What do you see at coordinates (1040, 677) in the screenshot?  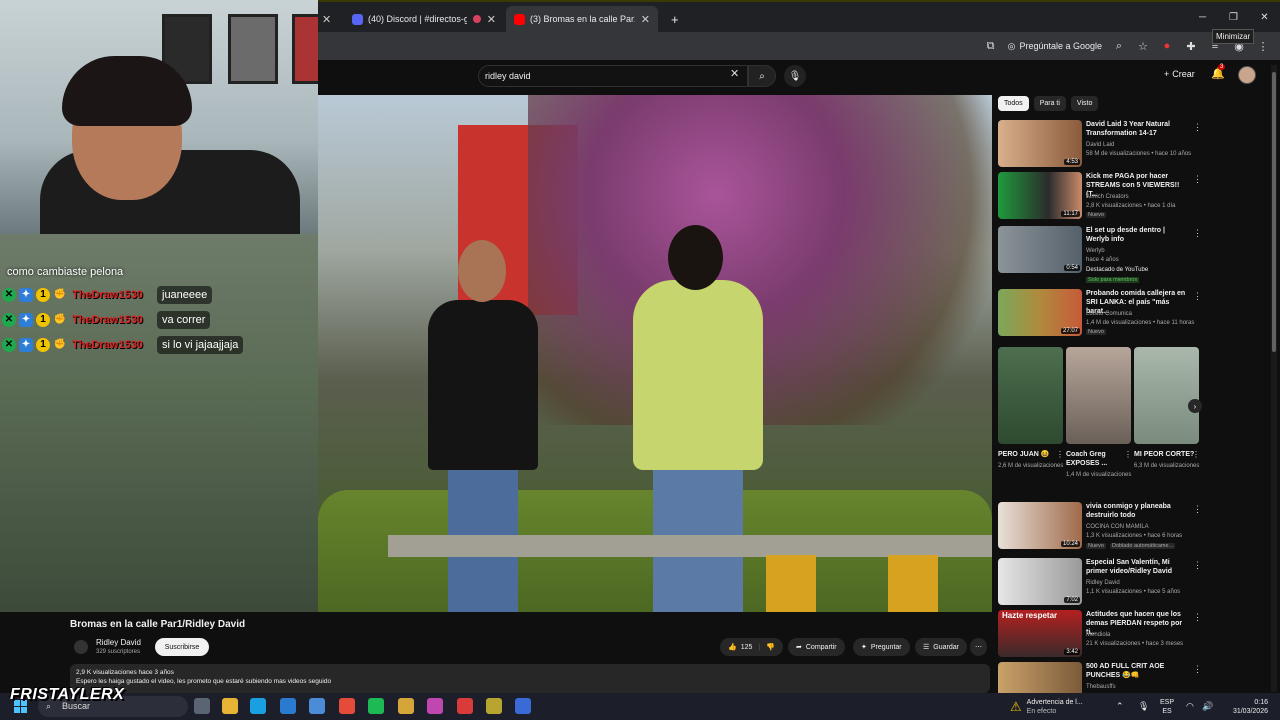 I see `video-thumbnail` at bounding box center [1040, 677].